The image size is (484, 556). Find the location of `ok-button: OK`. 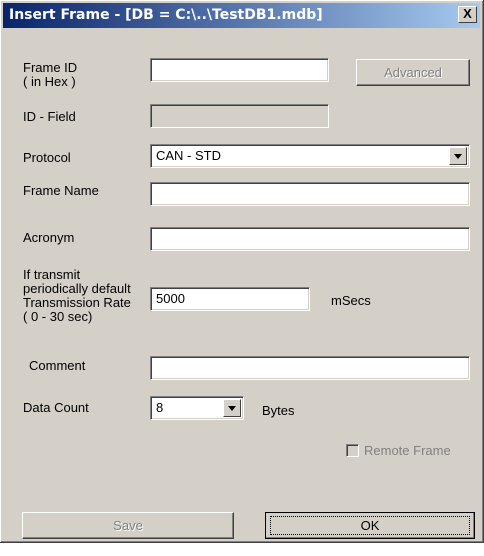

ok-button: OK is located at coordinates (370, 525).